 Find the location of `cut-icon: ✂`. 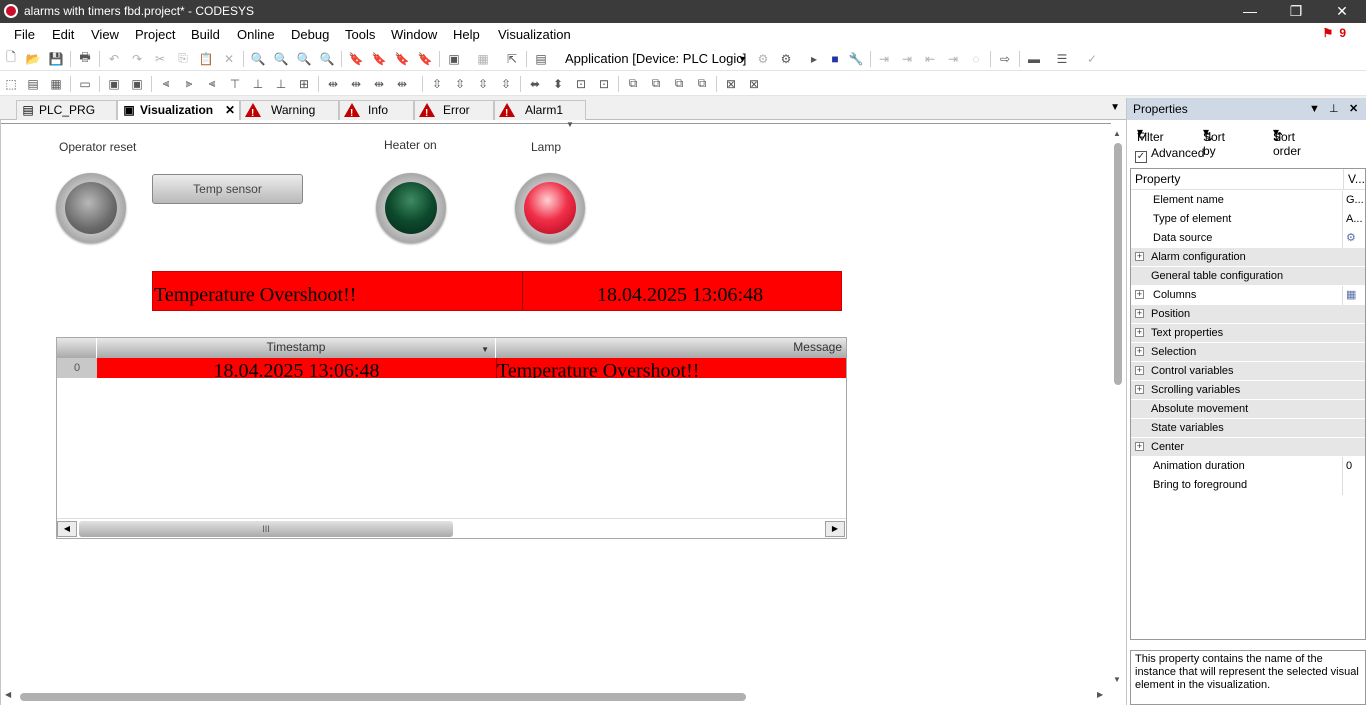

cut-icon: ✂ is located at coordinates (160, 58).